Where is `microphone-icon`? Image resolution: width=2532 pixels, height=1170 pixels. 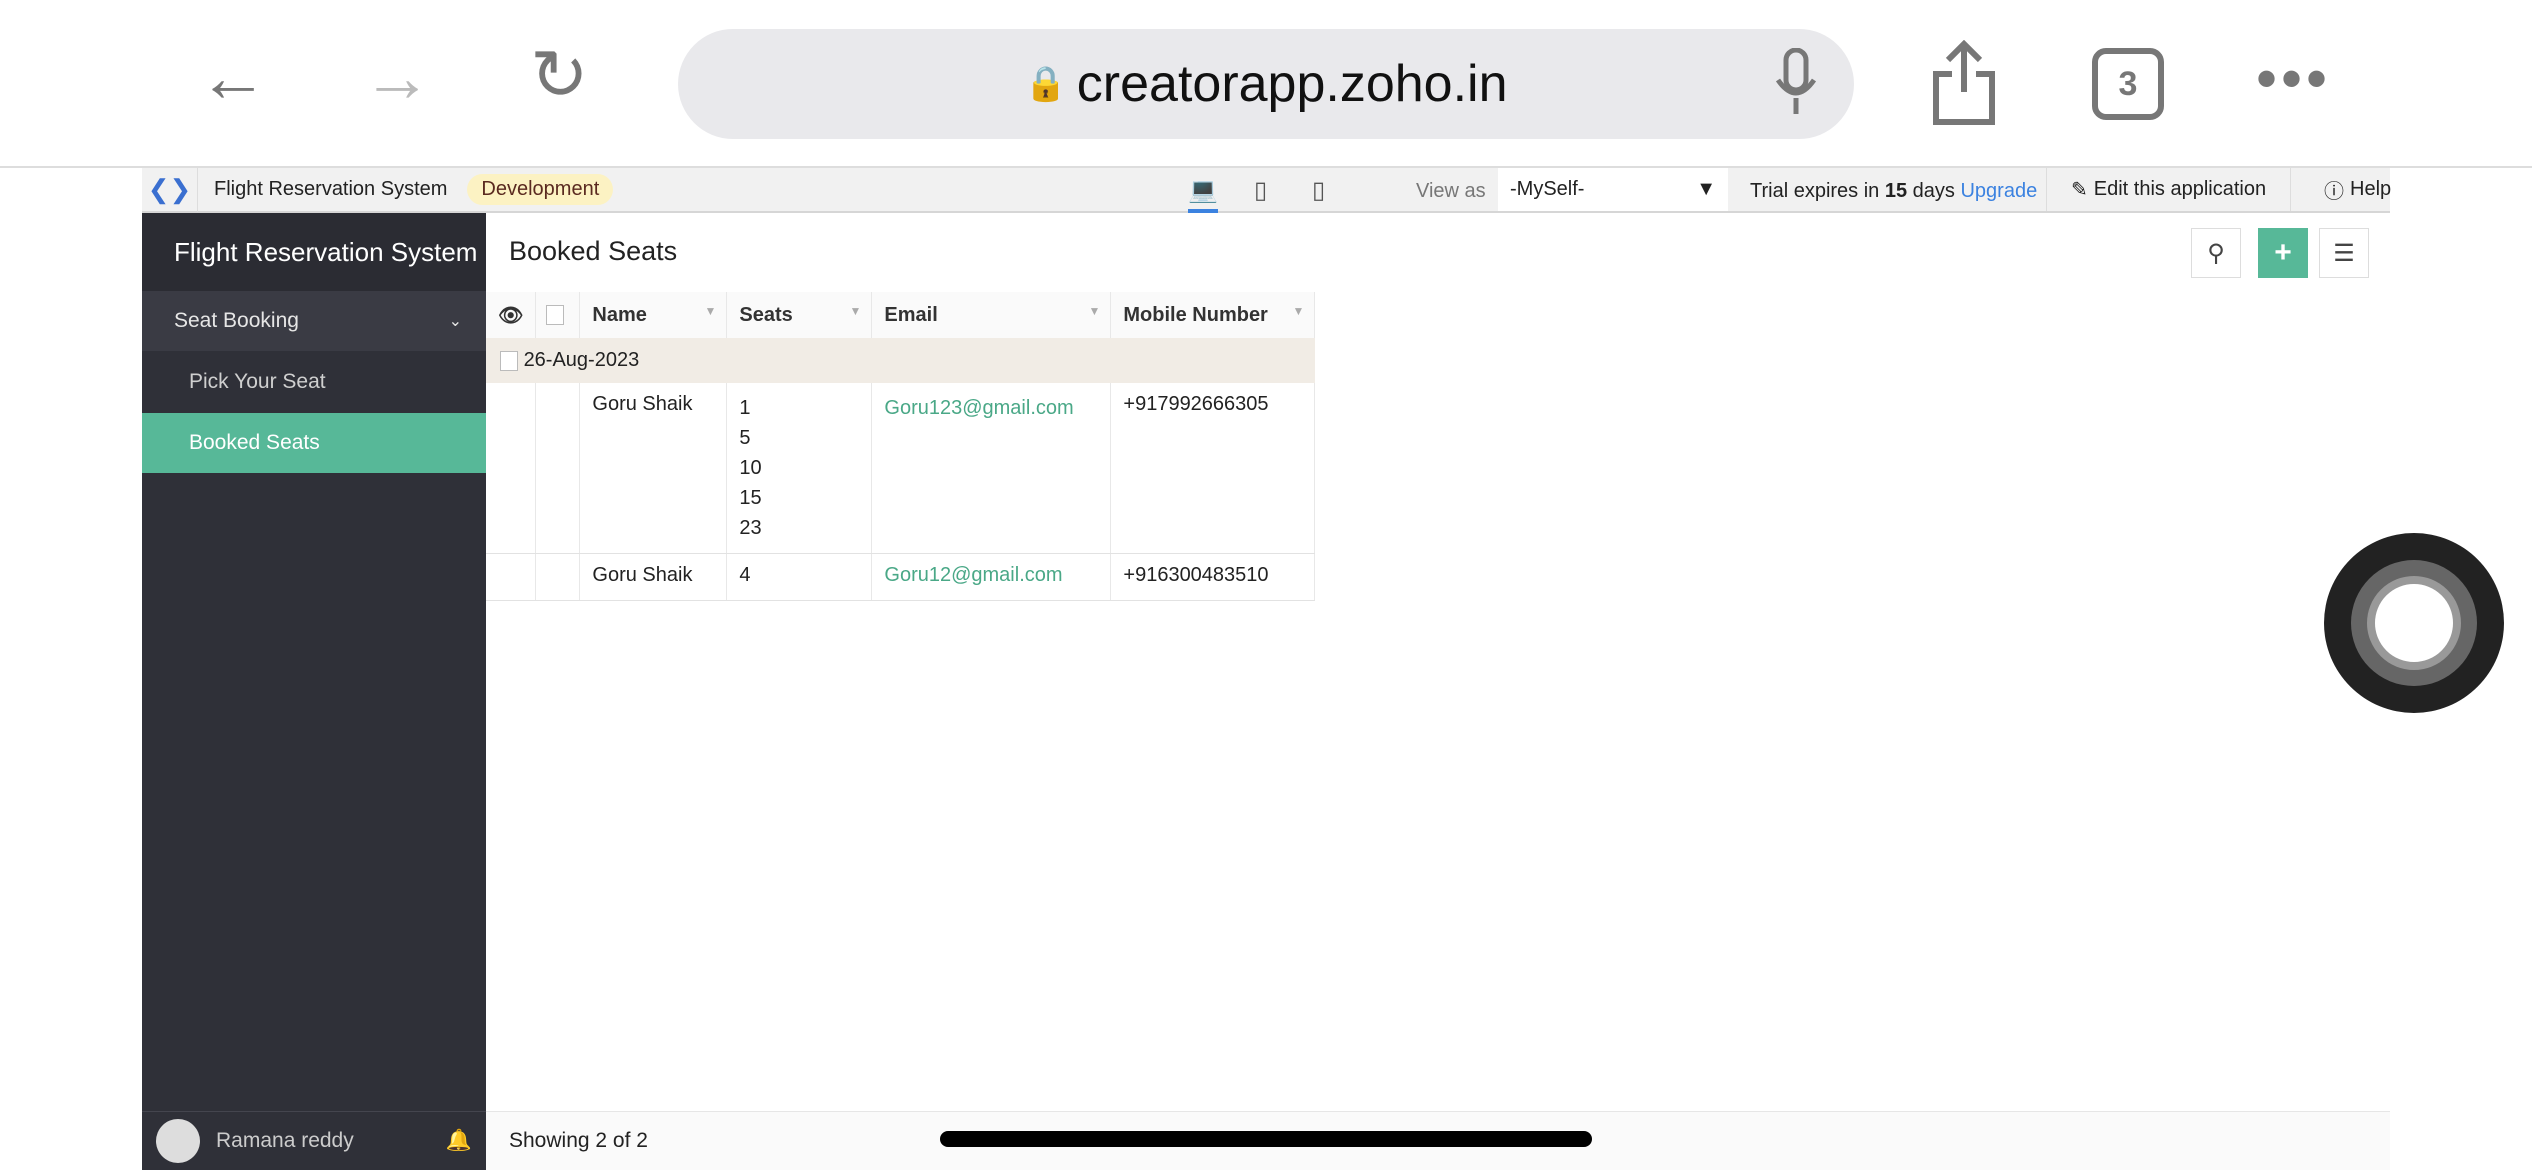 microphone-icon is located at coordinates (1796, 83).